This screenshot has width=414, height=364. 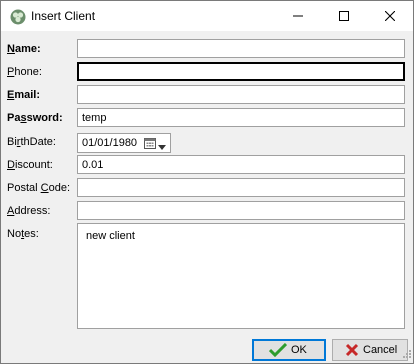 What do you see at coordinates (241, 164) in the screenshot?
I see `discount-field` at bounding box center [241, 164].